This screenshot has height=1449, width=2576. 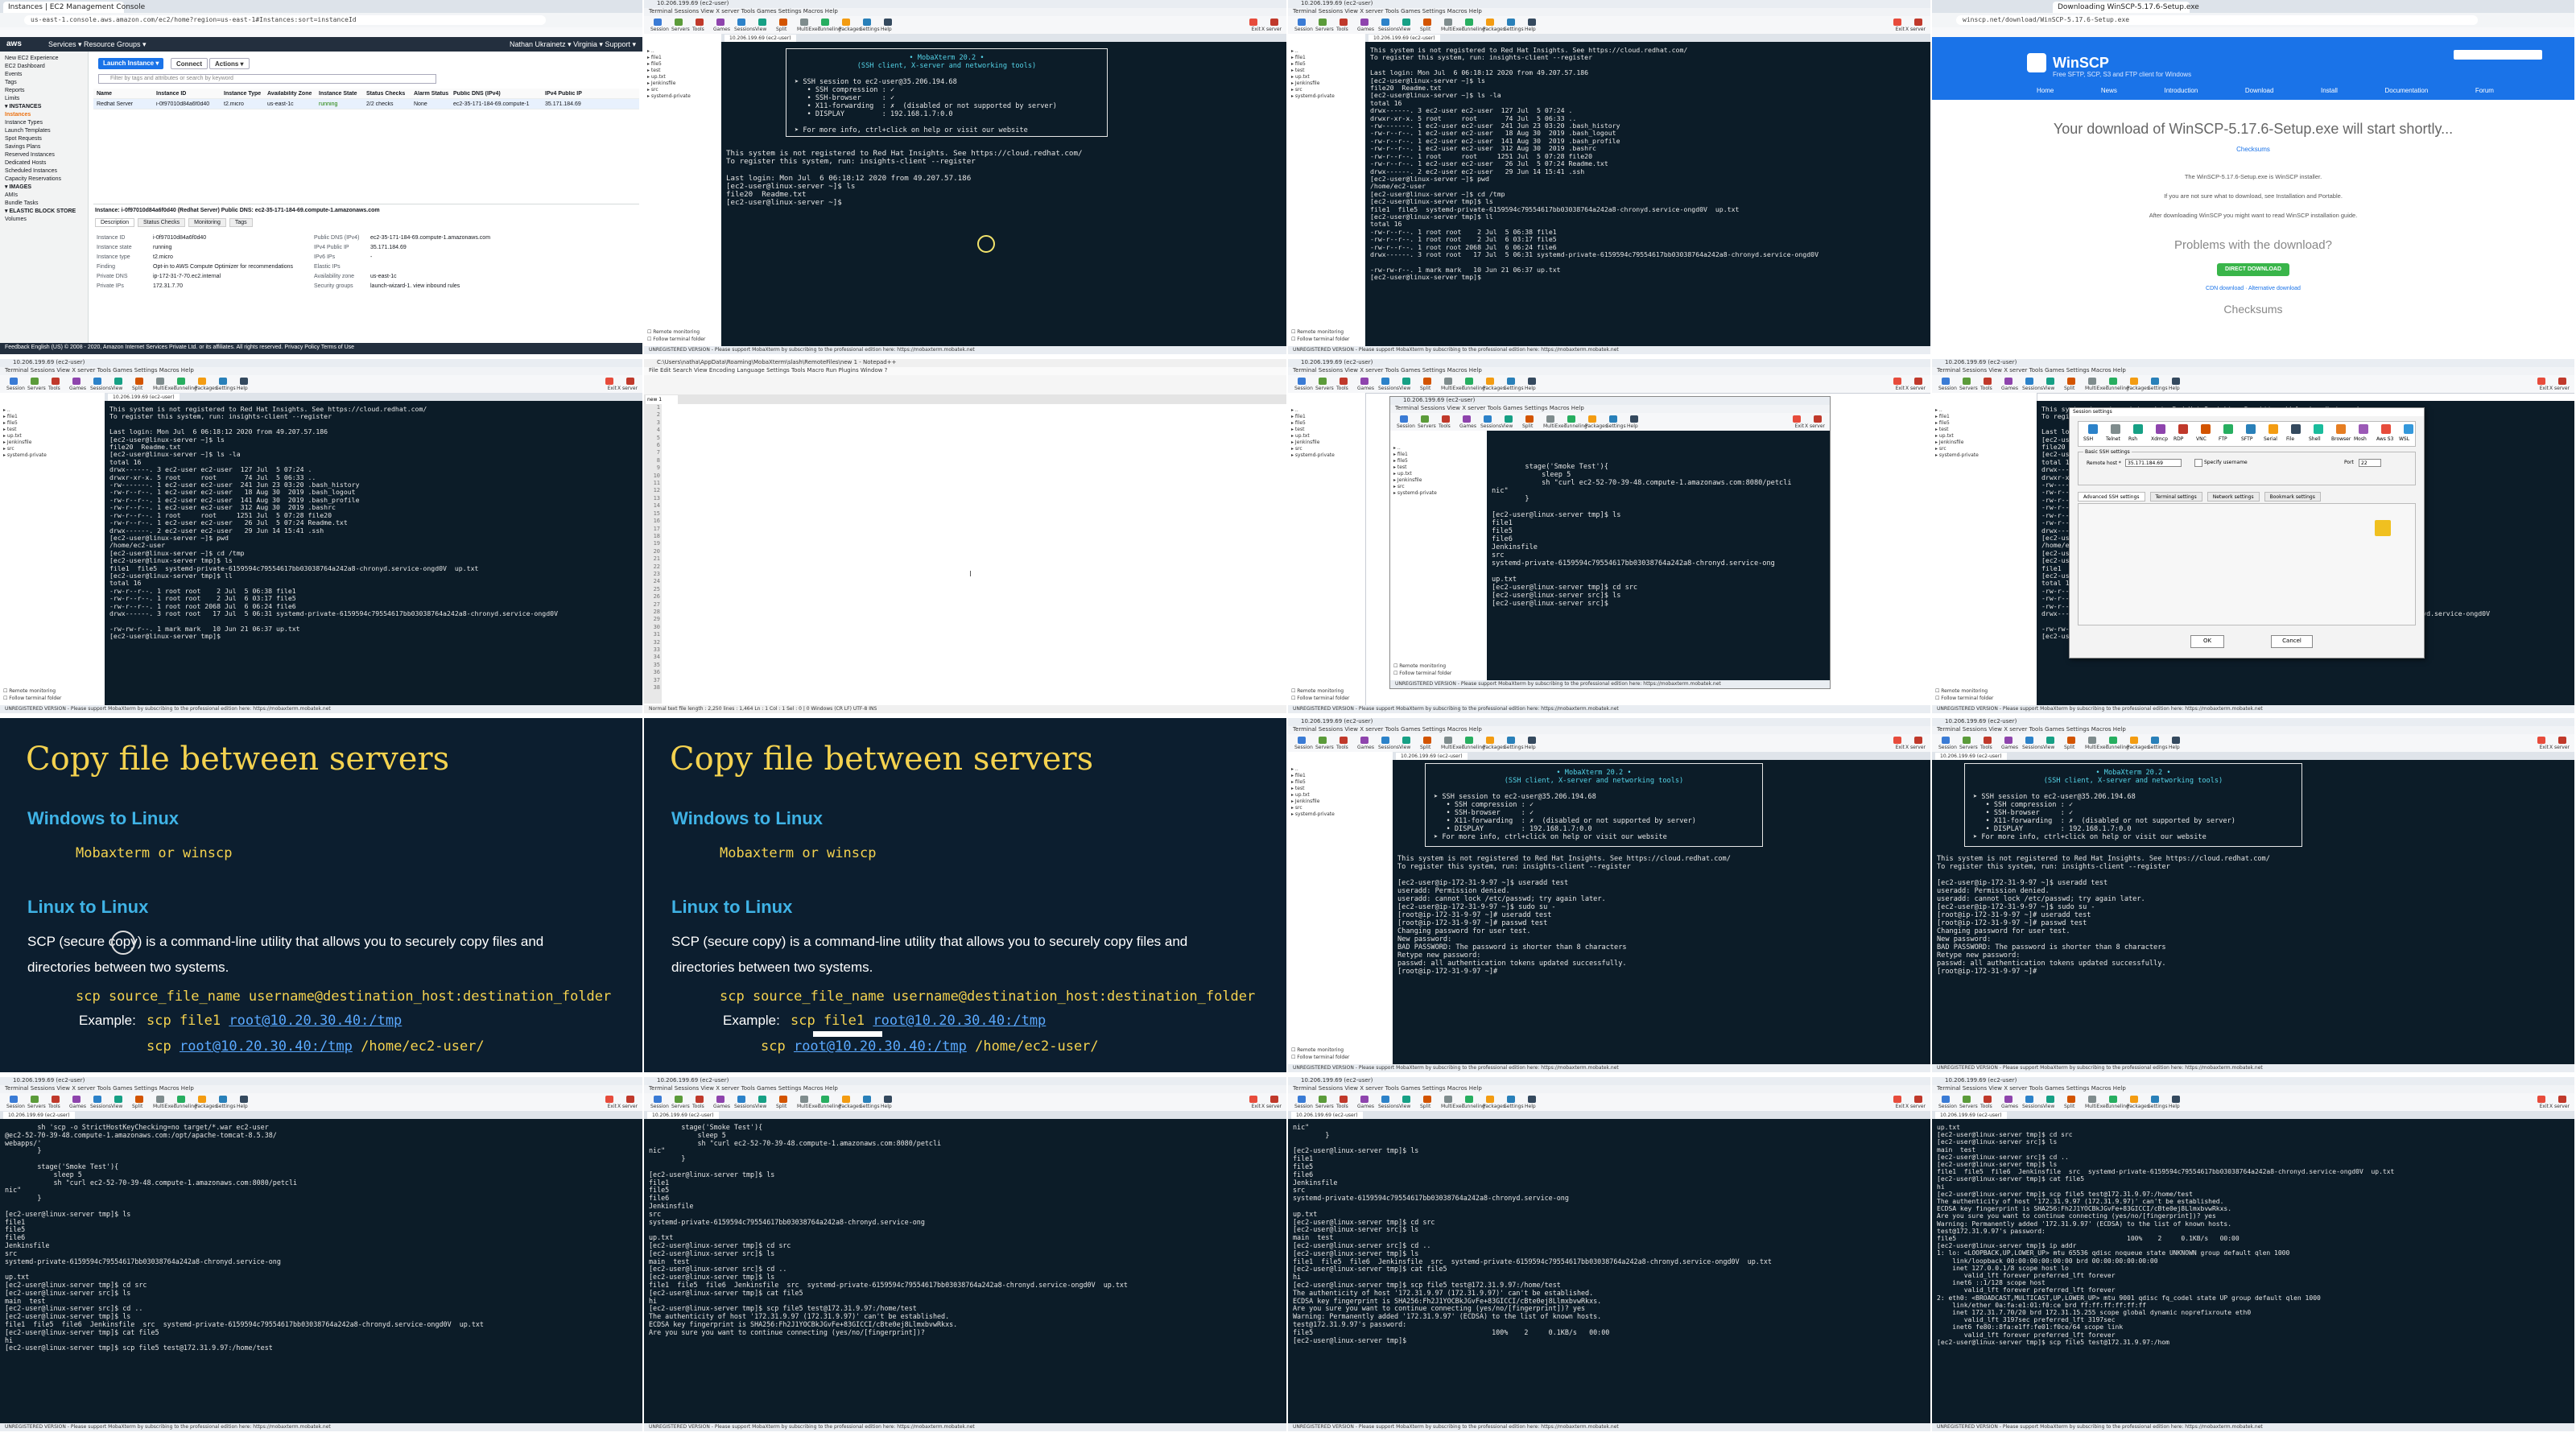 What do you see at coordinates (496, 94) in the screenshot?
I see `table-header-cell: Public DNS (IPv4)` at bounding box center [496, 94].